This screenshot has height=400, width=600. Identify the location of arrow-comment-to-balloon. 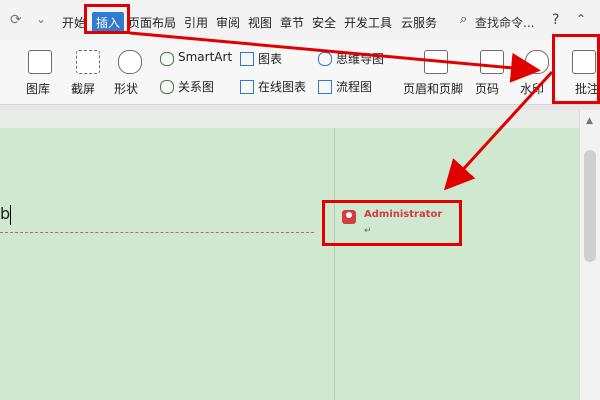
(498, 130).